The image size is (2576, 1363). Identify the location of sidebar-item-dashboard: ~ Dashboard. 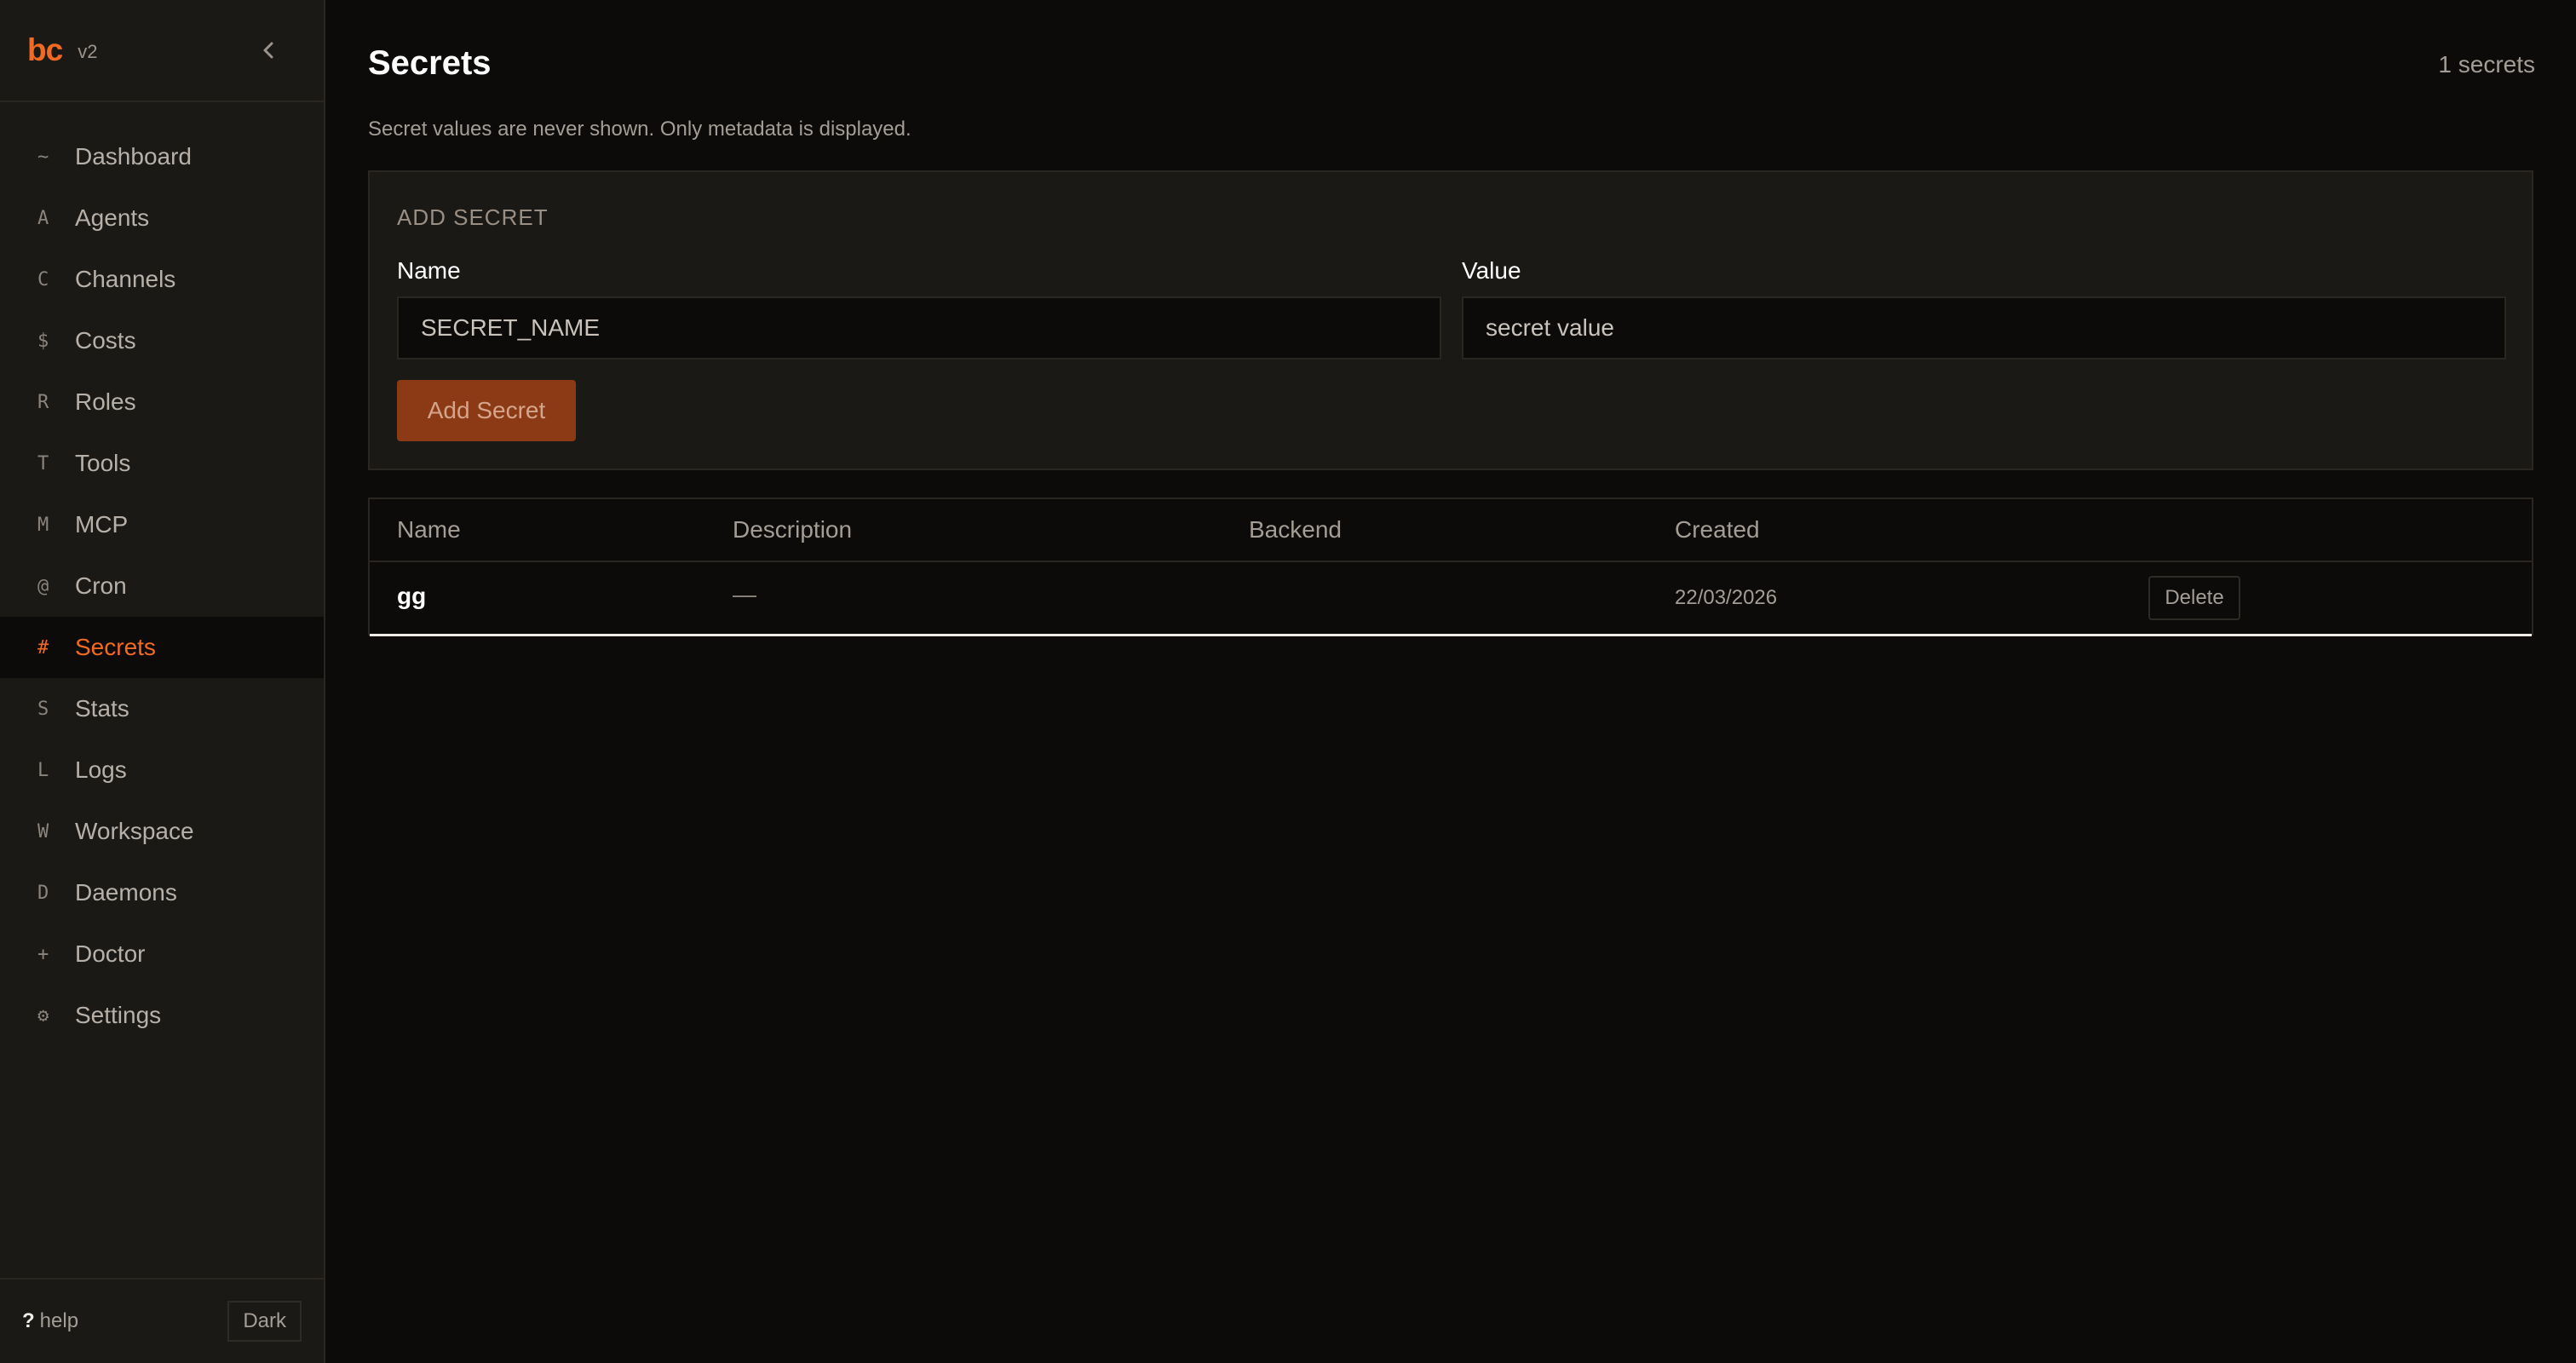
(162, 157).